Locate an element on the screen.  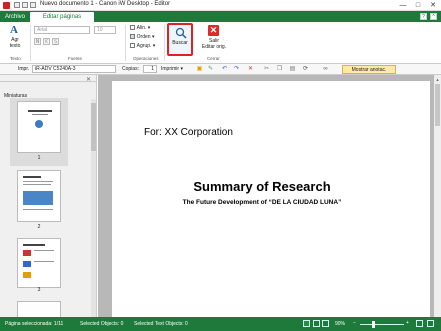
print-button: Imprimir ▾ is located at coordinates (172, 69).